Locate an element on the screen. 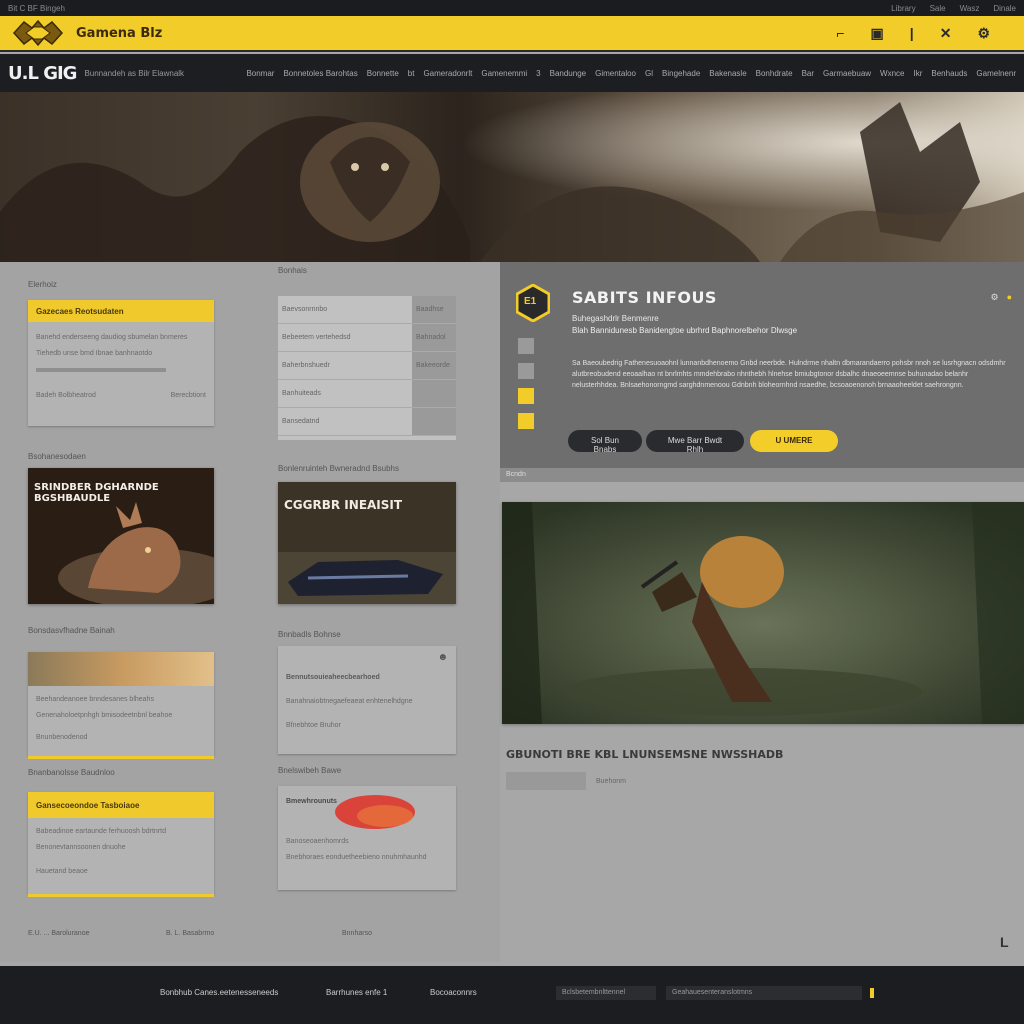 This screenshot has height=1024, width=1024. nav-link: Bonmar is located at coordinates (260, 73).